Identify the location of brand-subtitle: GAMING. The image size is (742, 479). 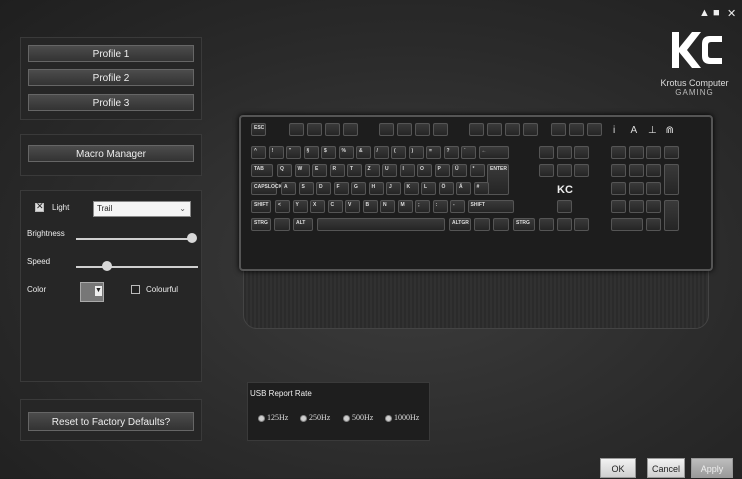
(694, 92).